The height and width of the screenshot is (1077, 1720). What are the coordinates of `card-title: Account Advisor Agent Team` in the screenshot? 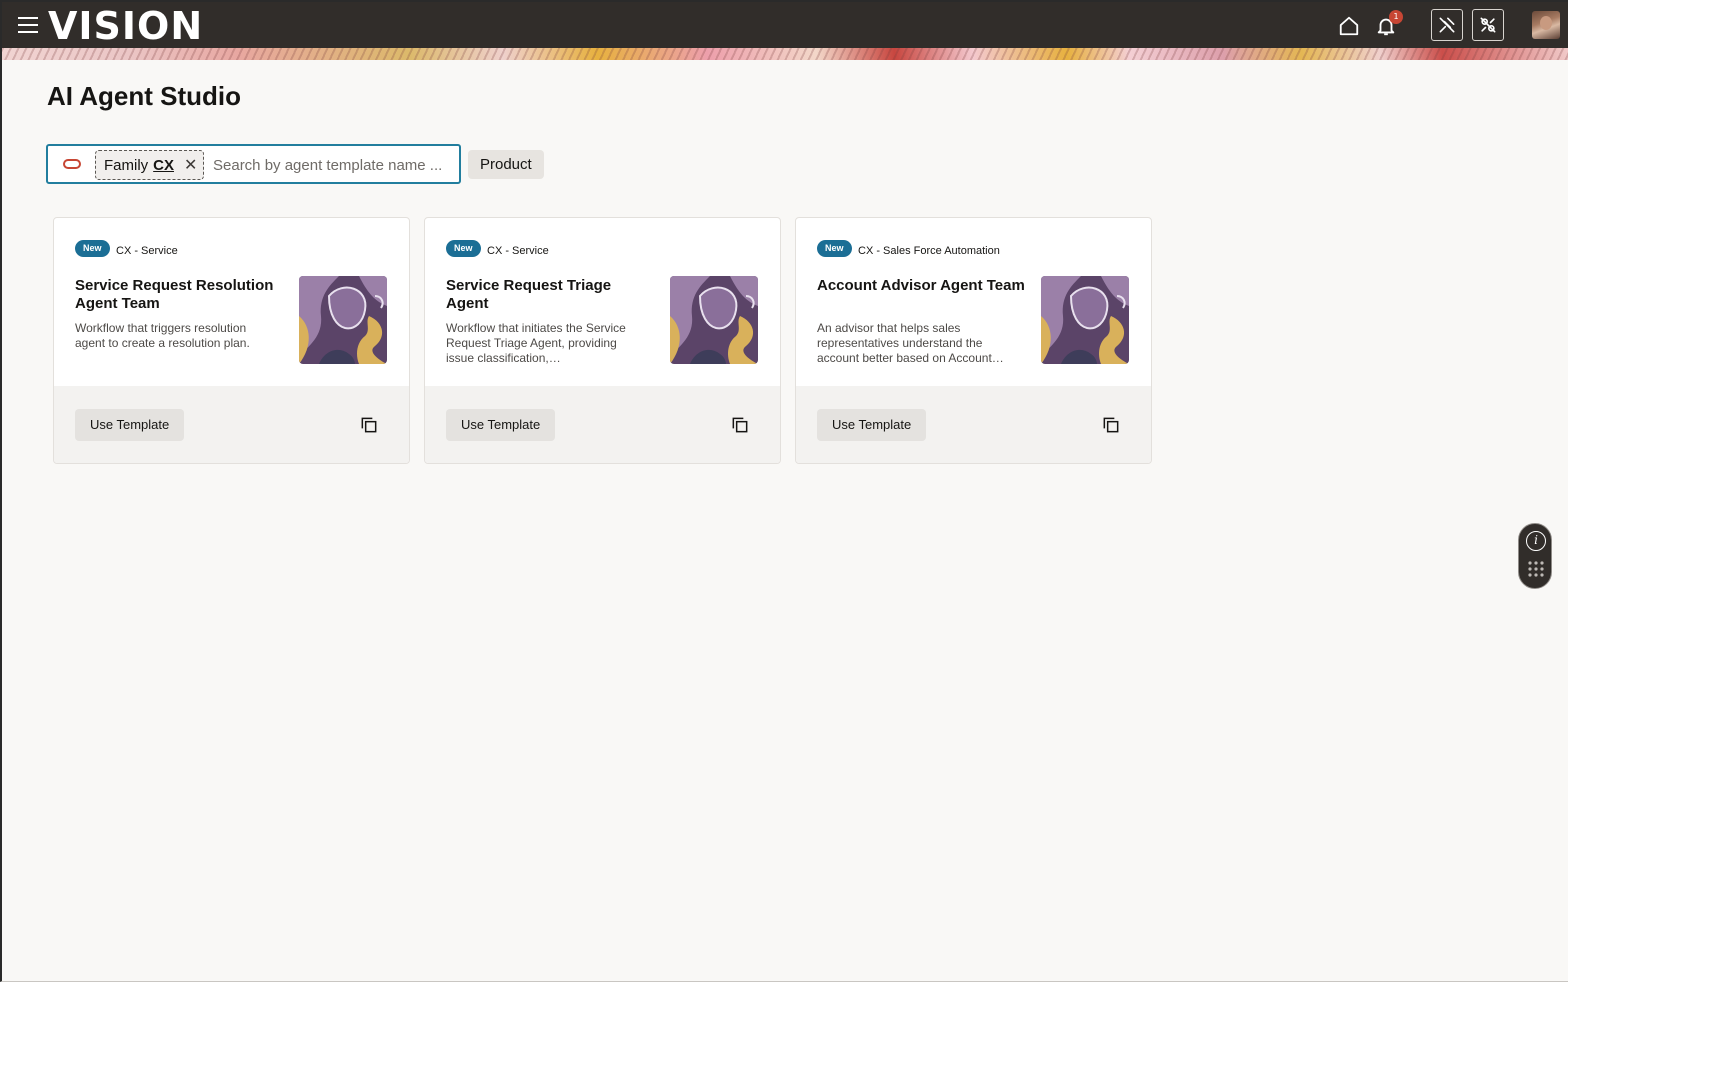 It's located at (922, 286).